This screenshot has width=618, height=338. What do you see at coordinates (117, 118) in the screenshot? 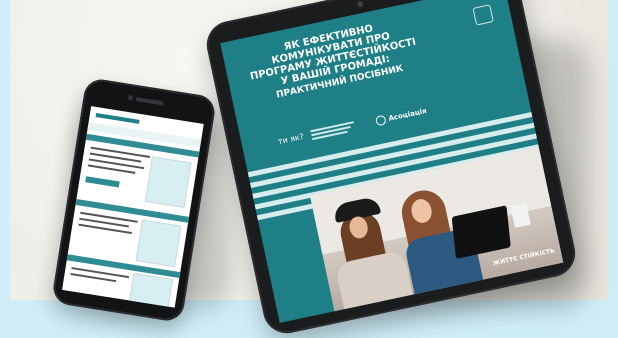
I see `phone-page-header` at bounding box center [117, 118].